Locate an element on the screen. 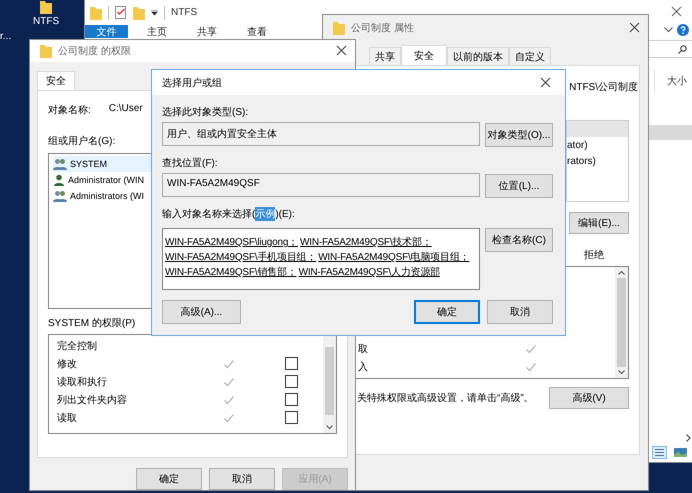 This screenshot has width=692, height=493. permission-name: 读取和执行 is located at coordinates (82, 382).